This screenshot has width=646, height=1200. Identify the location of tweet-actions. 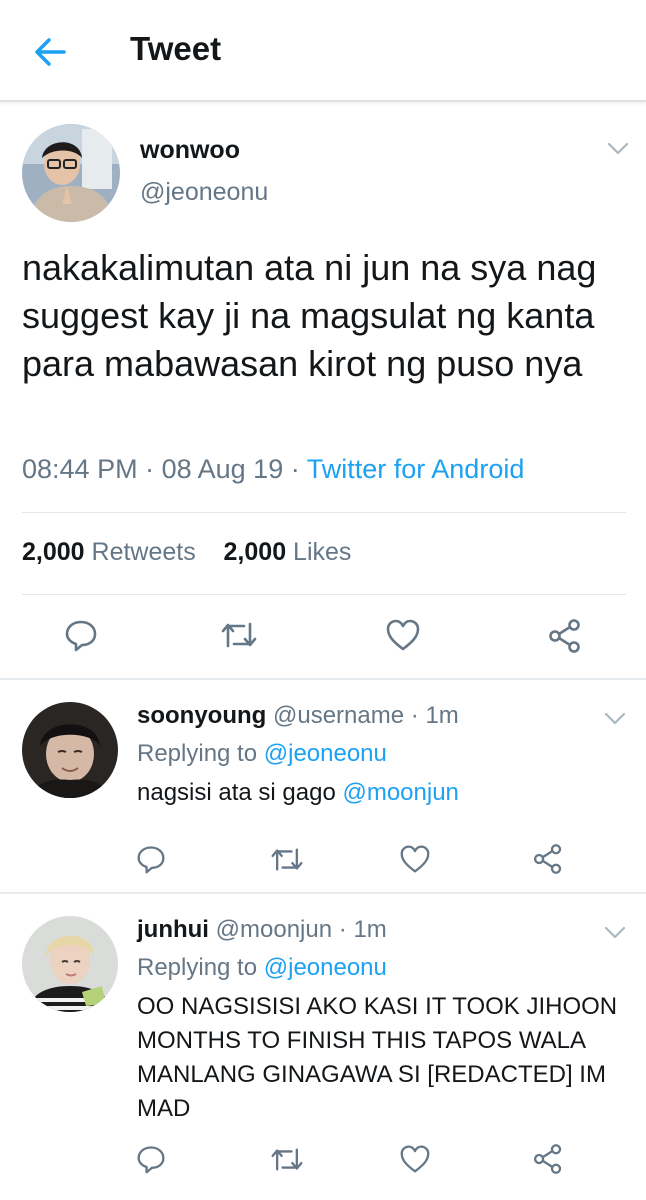
(323, 637).